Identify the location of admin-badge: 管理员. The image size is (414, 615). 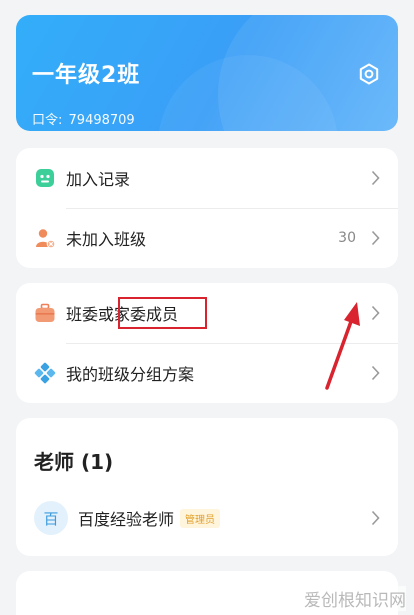
(200, 518).